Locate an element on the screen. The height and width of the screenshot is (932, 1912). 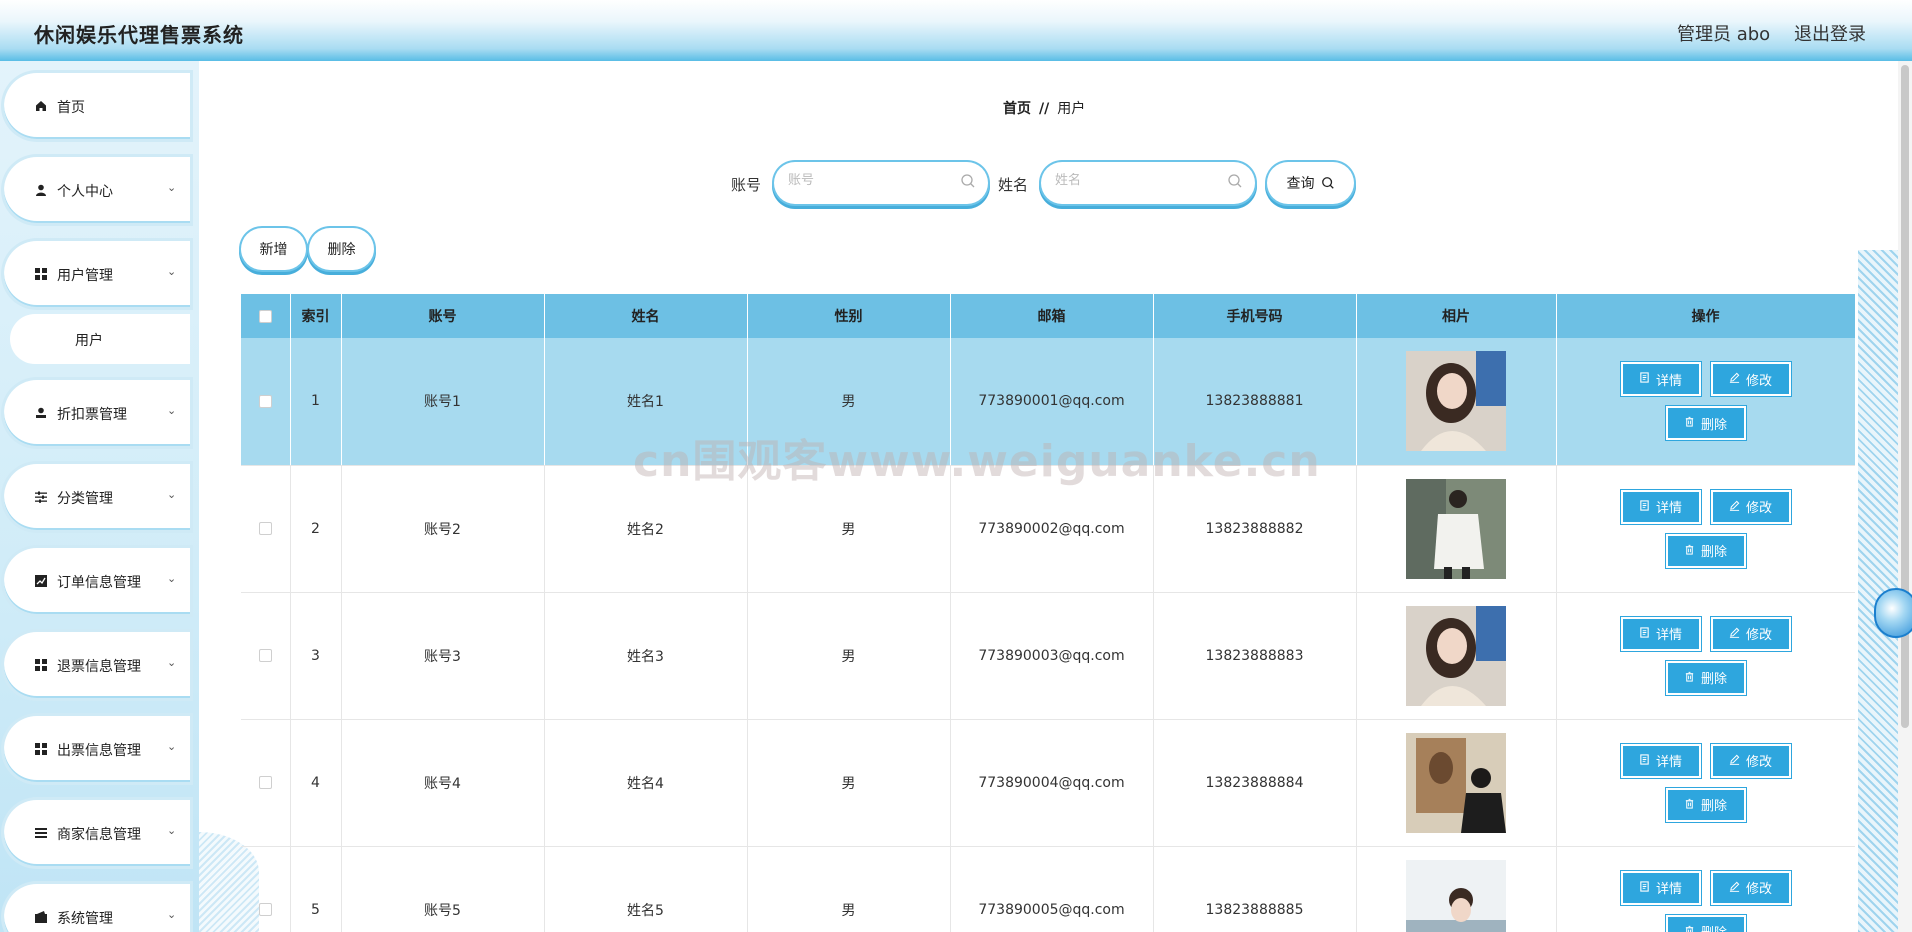
column-header: 性别 is located at coordinates (849, 316).